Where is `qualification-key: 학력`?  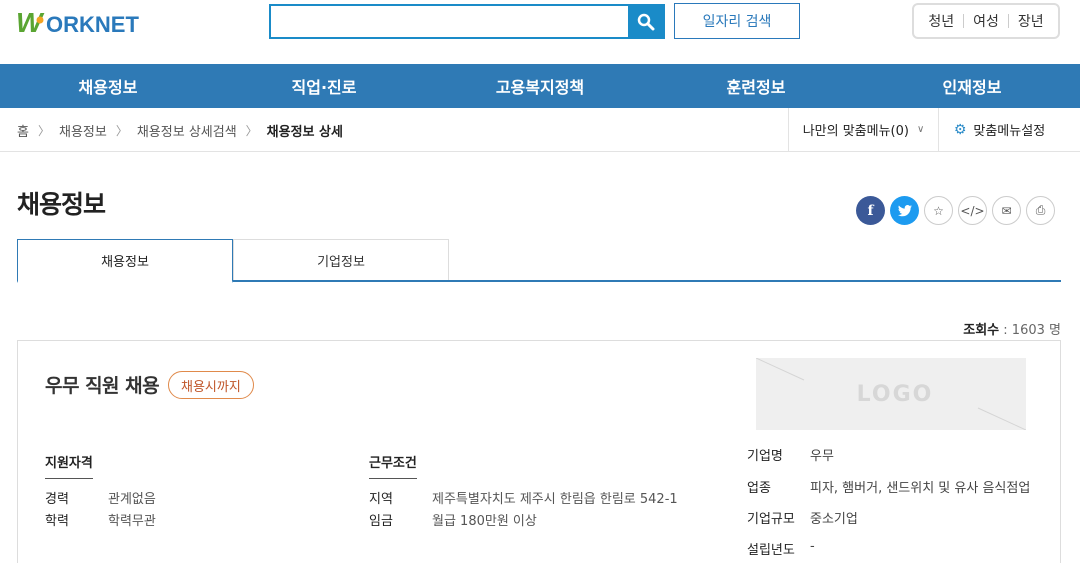 qualification-key: 학력 is located at coordinates (57, 521).